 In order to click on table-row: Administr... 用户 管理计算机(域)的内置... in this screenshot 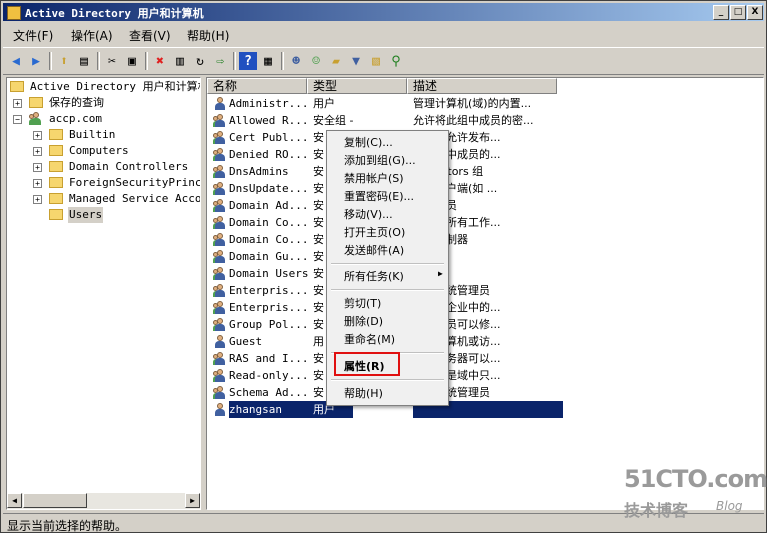, I will do `click(384, 103)`.